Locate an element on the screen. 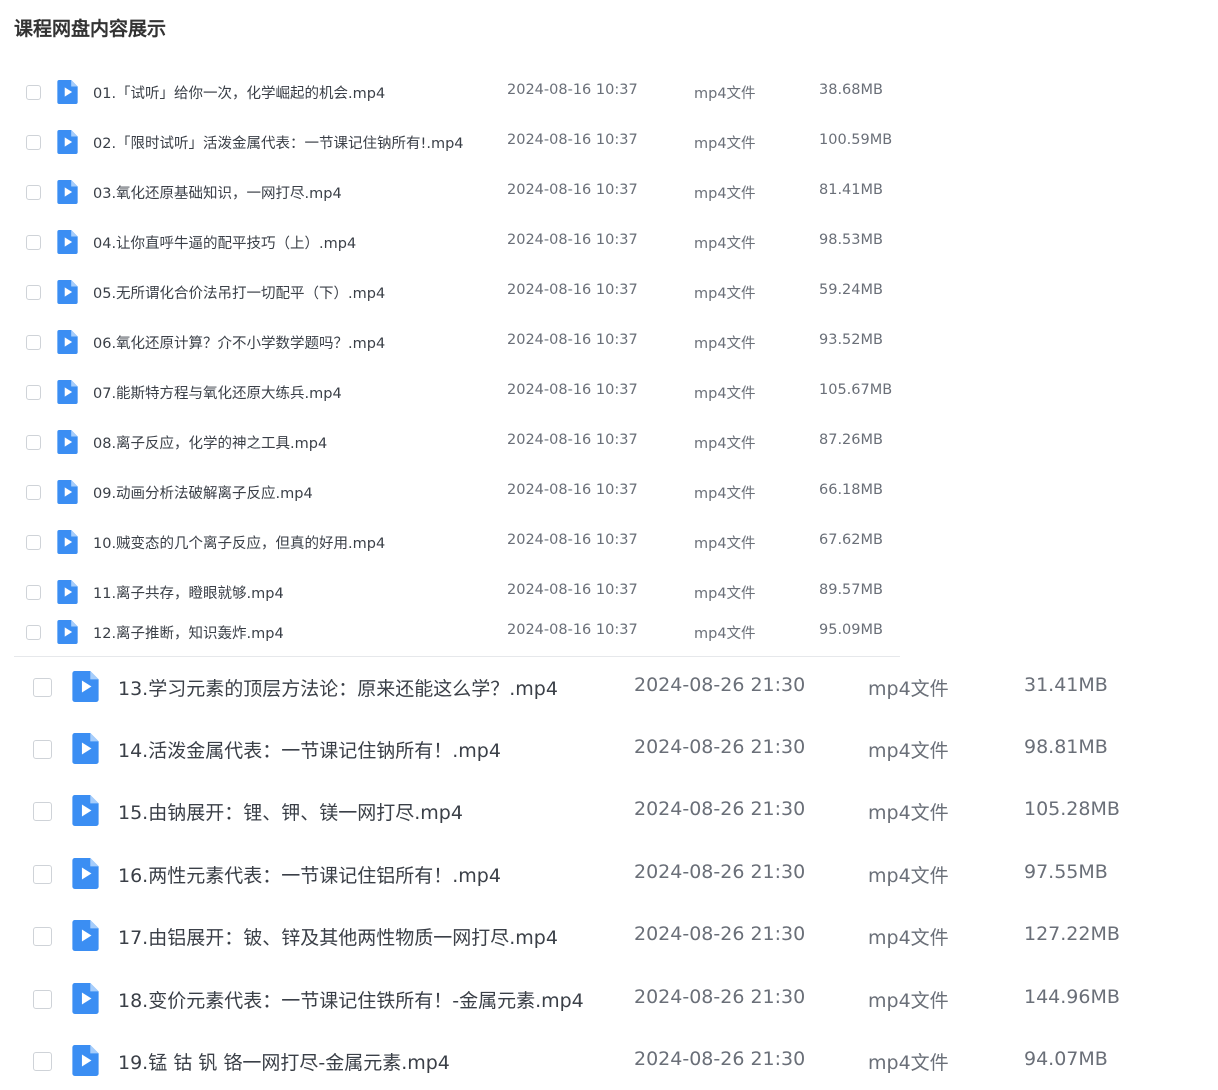 The height and width of the screenshot is (1090, 1218). file-name: 17.由铝展开：铍、锌及其他两性物质一网打尽.mp4 is located at coordinates (338, 936).